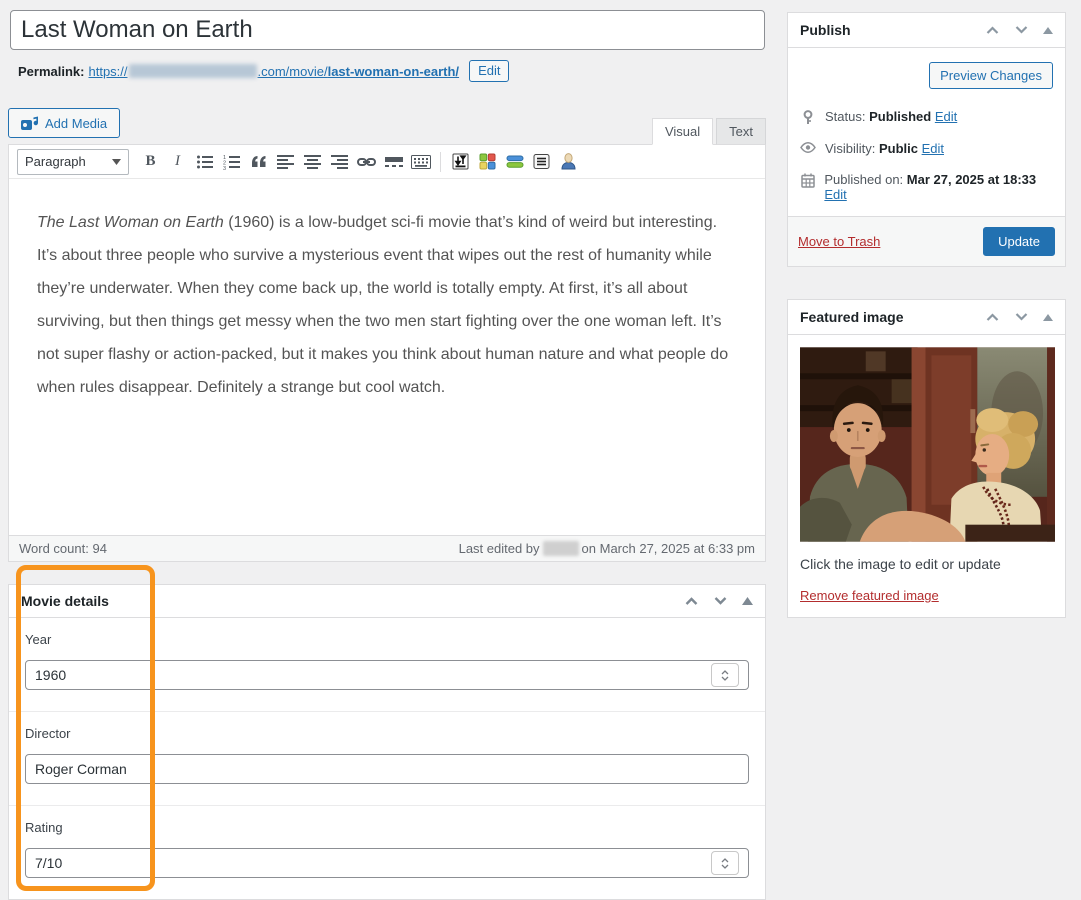 The height and width of the screenshot is (900, 1081). What do you see at coordinates (682, 131) in the screenshot?
I see `tab-visual: Visual` at bounding box center [682, 131].